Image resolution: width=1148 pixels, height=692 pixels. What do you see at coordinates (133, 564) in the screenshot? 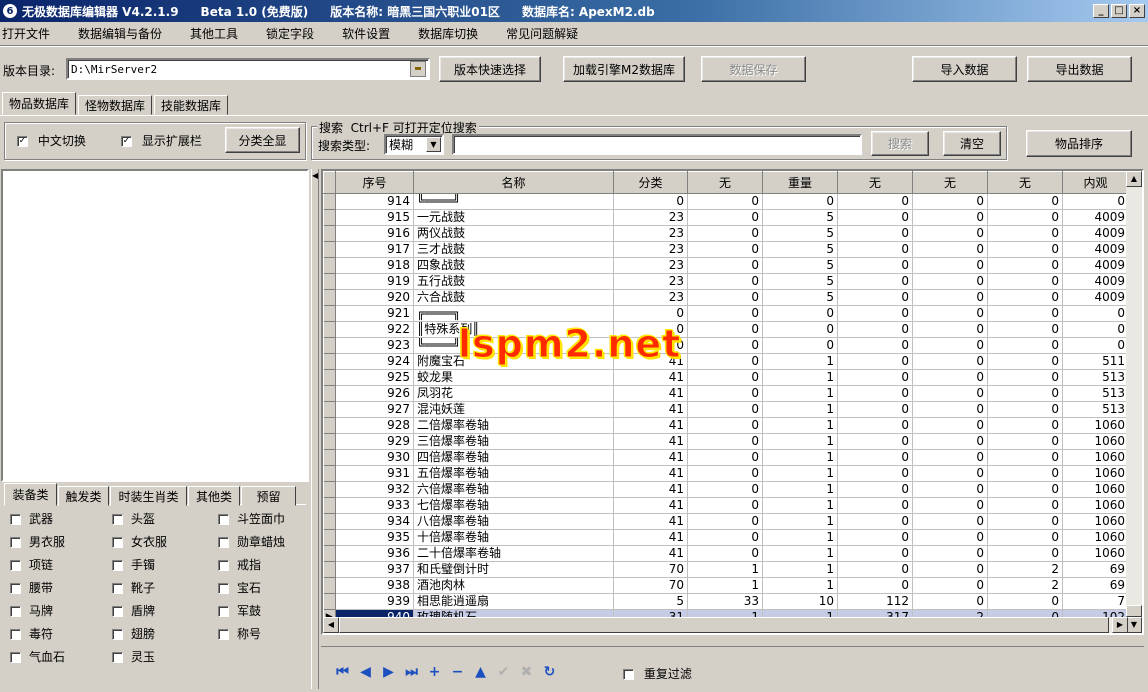
I see `category-checkbox: 手镯` at bounding box center [133, 564].